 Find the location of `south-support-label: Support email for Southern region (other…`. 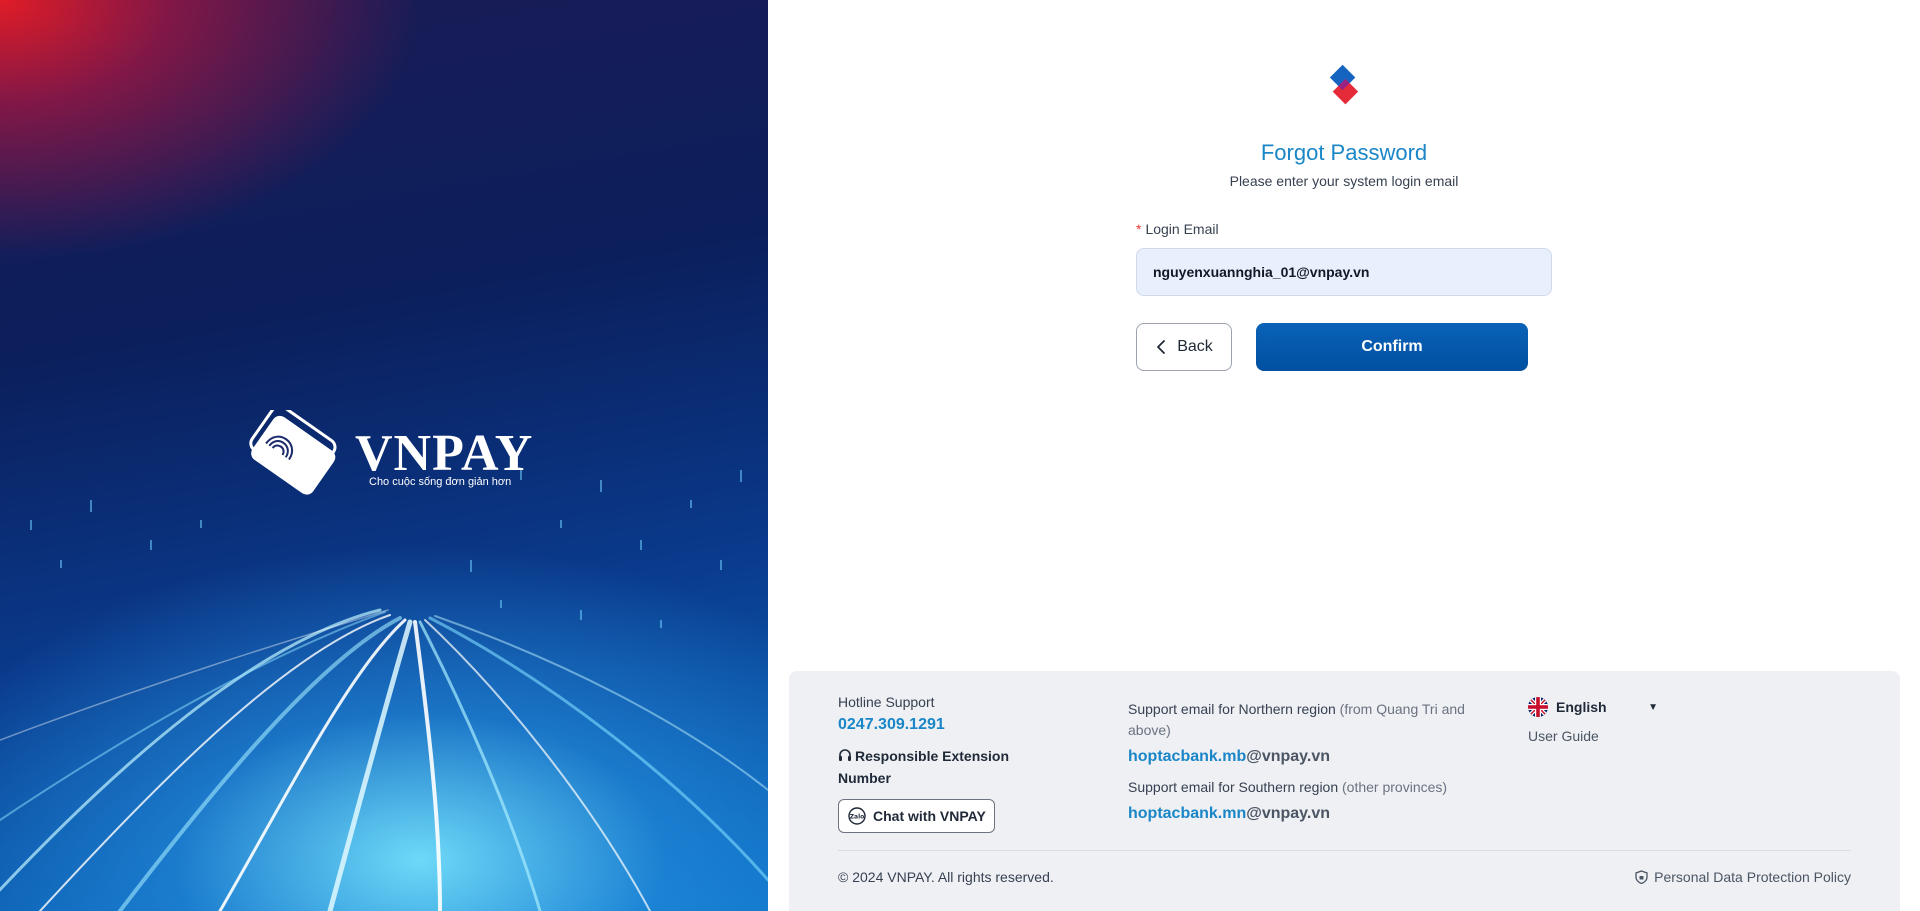

south-support-label: Support email for Southern region (other… is located at coordinates (1287, 787).